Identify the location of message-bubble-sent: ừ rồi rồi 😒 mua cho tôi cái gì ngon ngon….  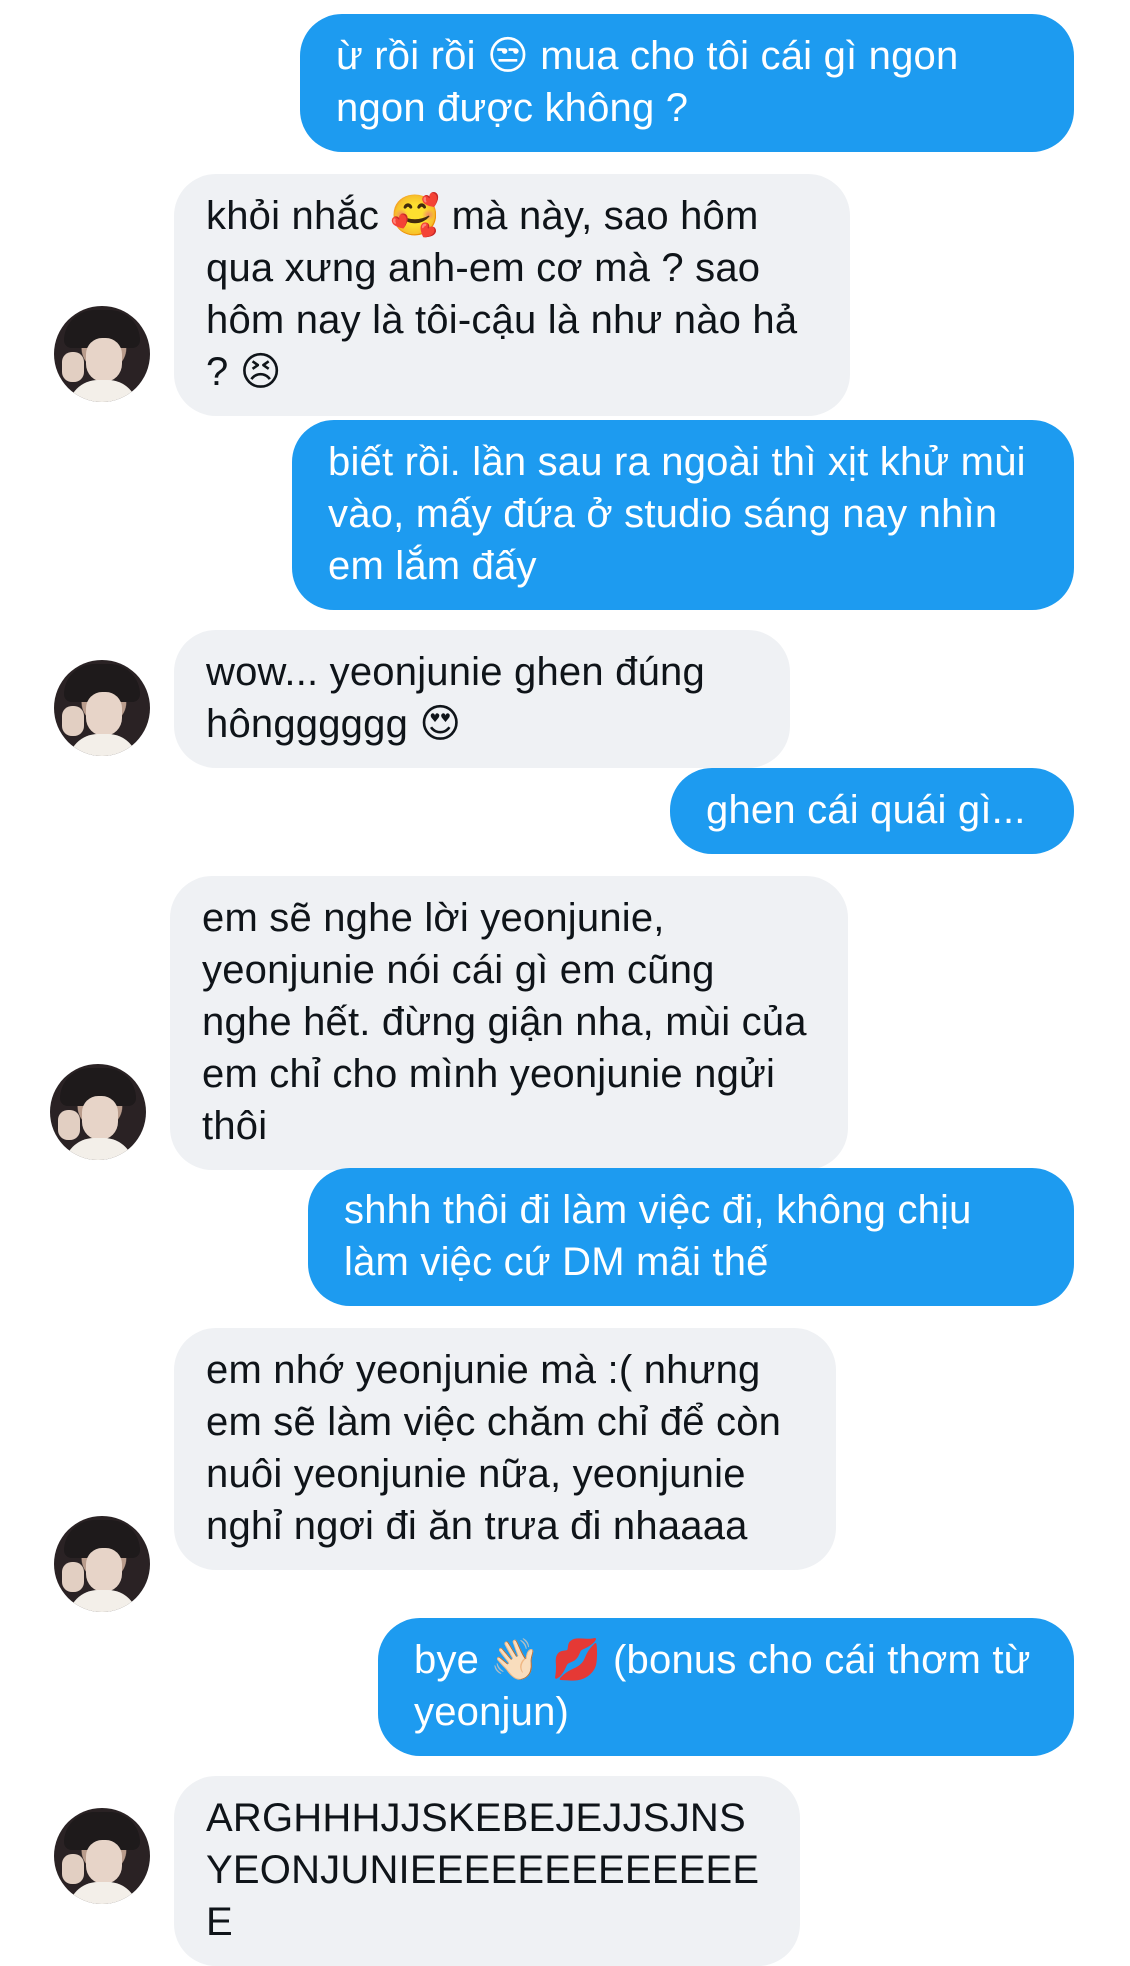
(687, 83).